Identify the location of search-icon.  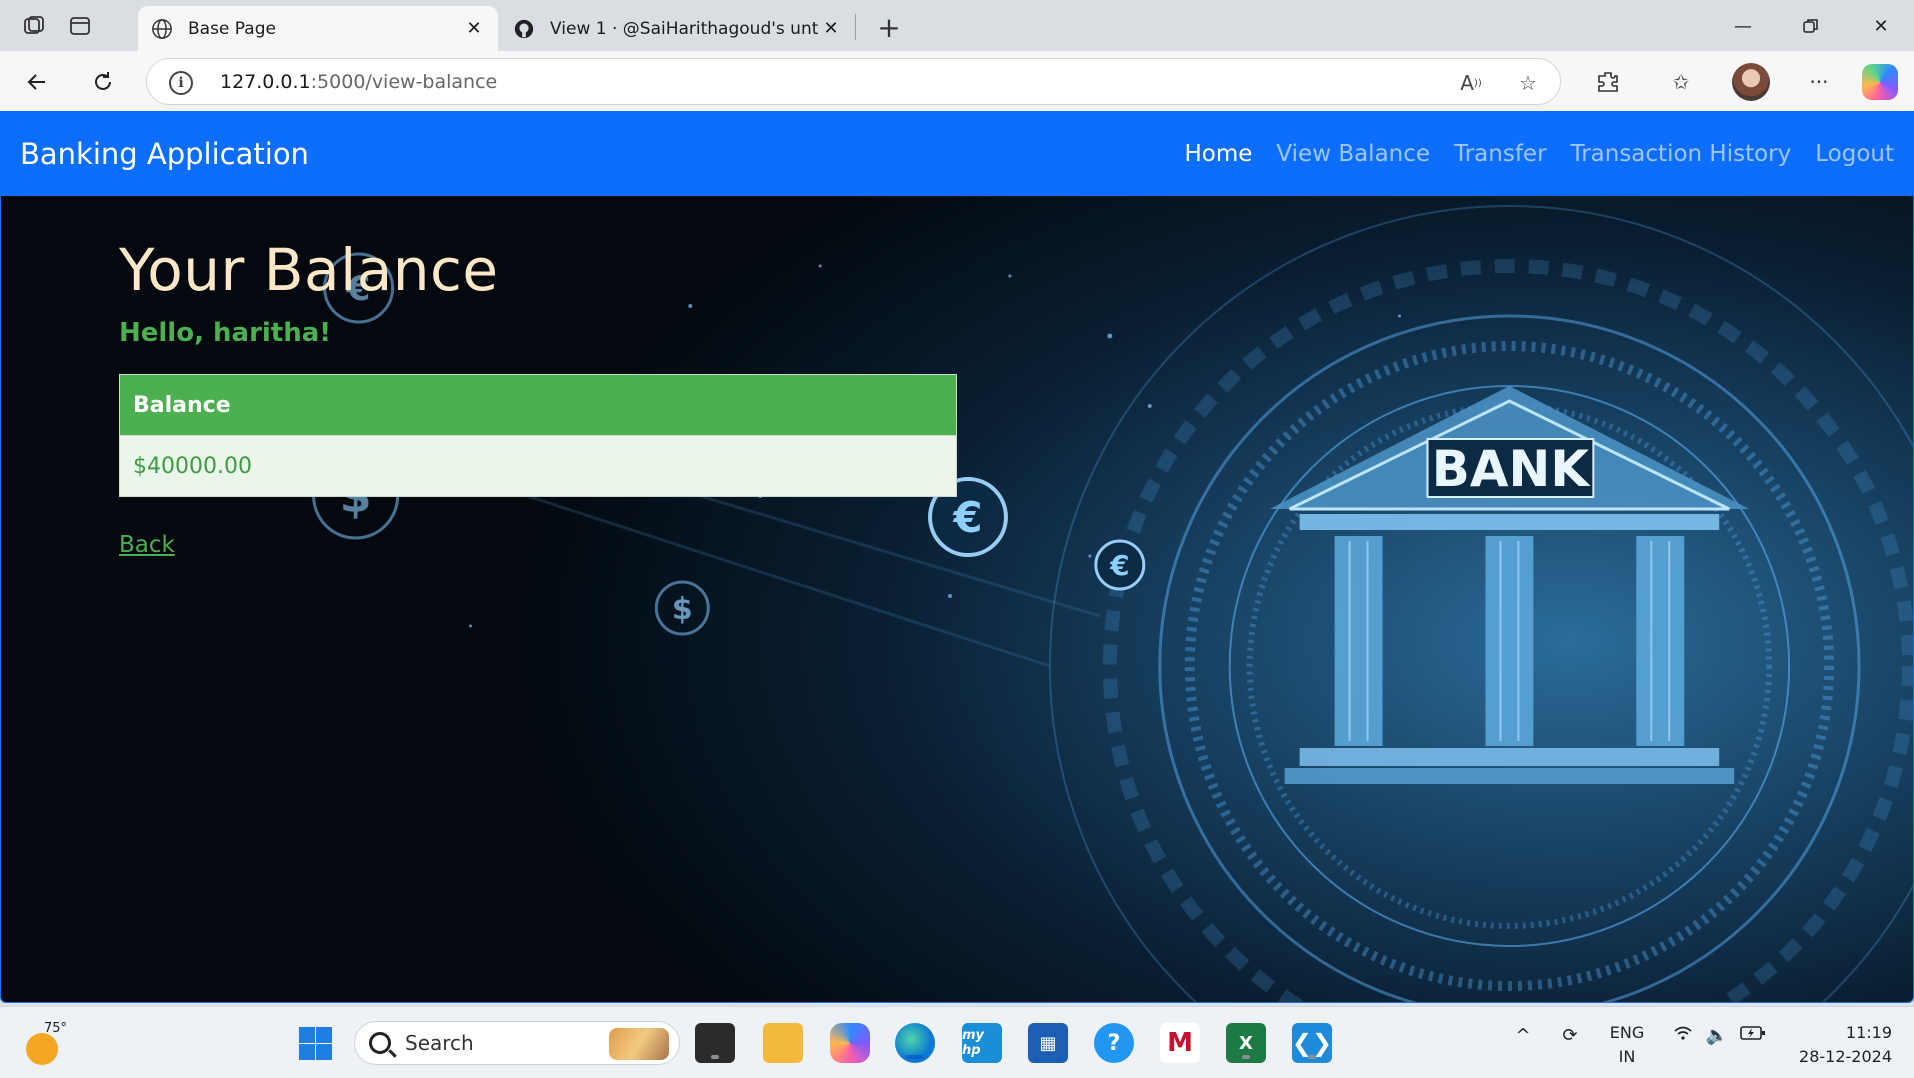
(380, 1043).